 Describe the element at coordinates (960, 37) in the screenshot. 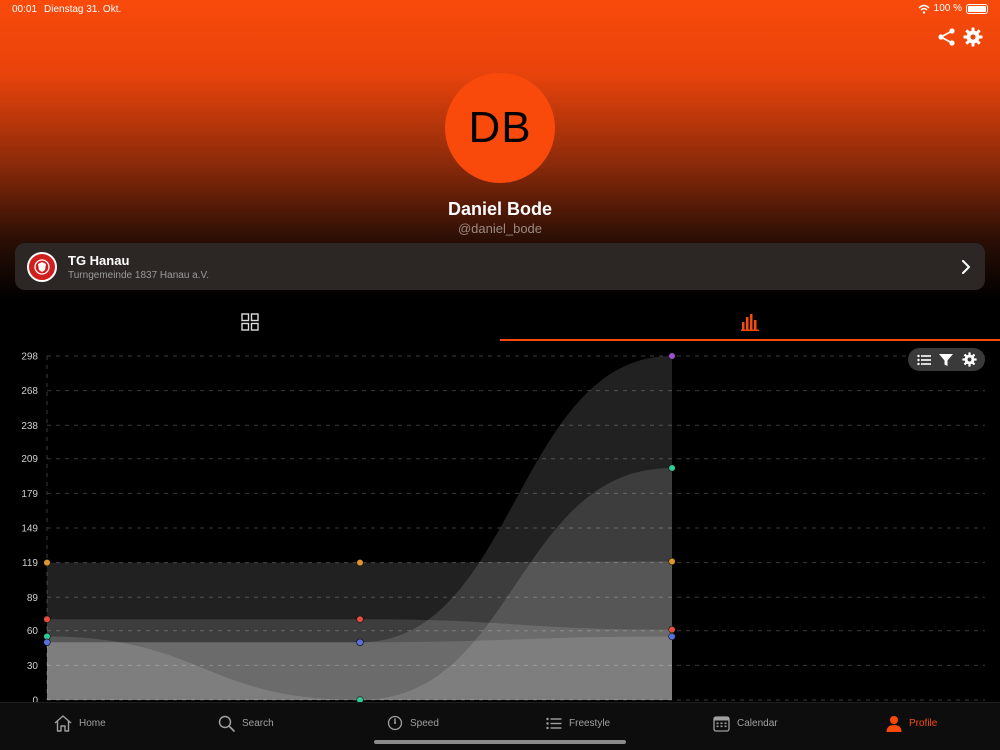

I see `top-actions` at that location.